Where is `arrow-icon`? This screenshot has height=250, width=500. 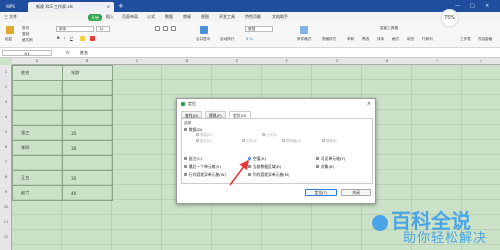
arrow-icon is located at coordinates (239, 172).